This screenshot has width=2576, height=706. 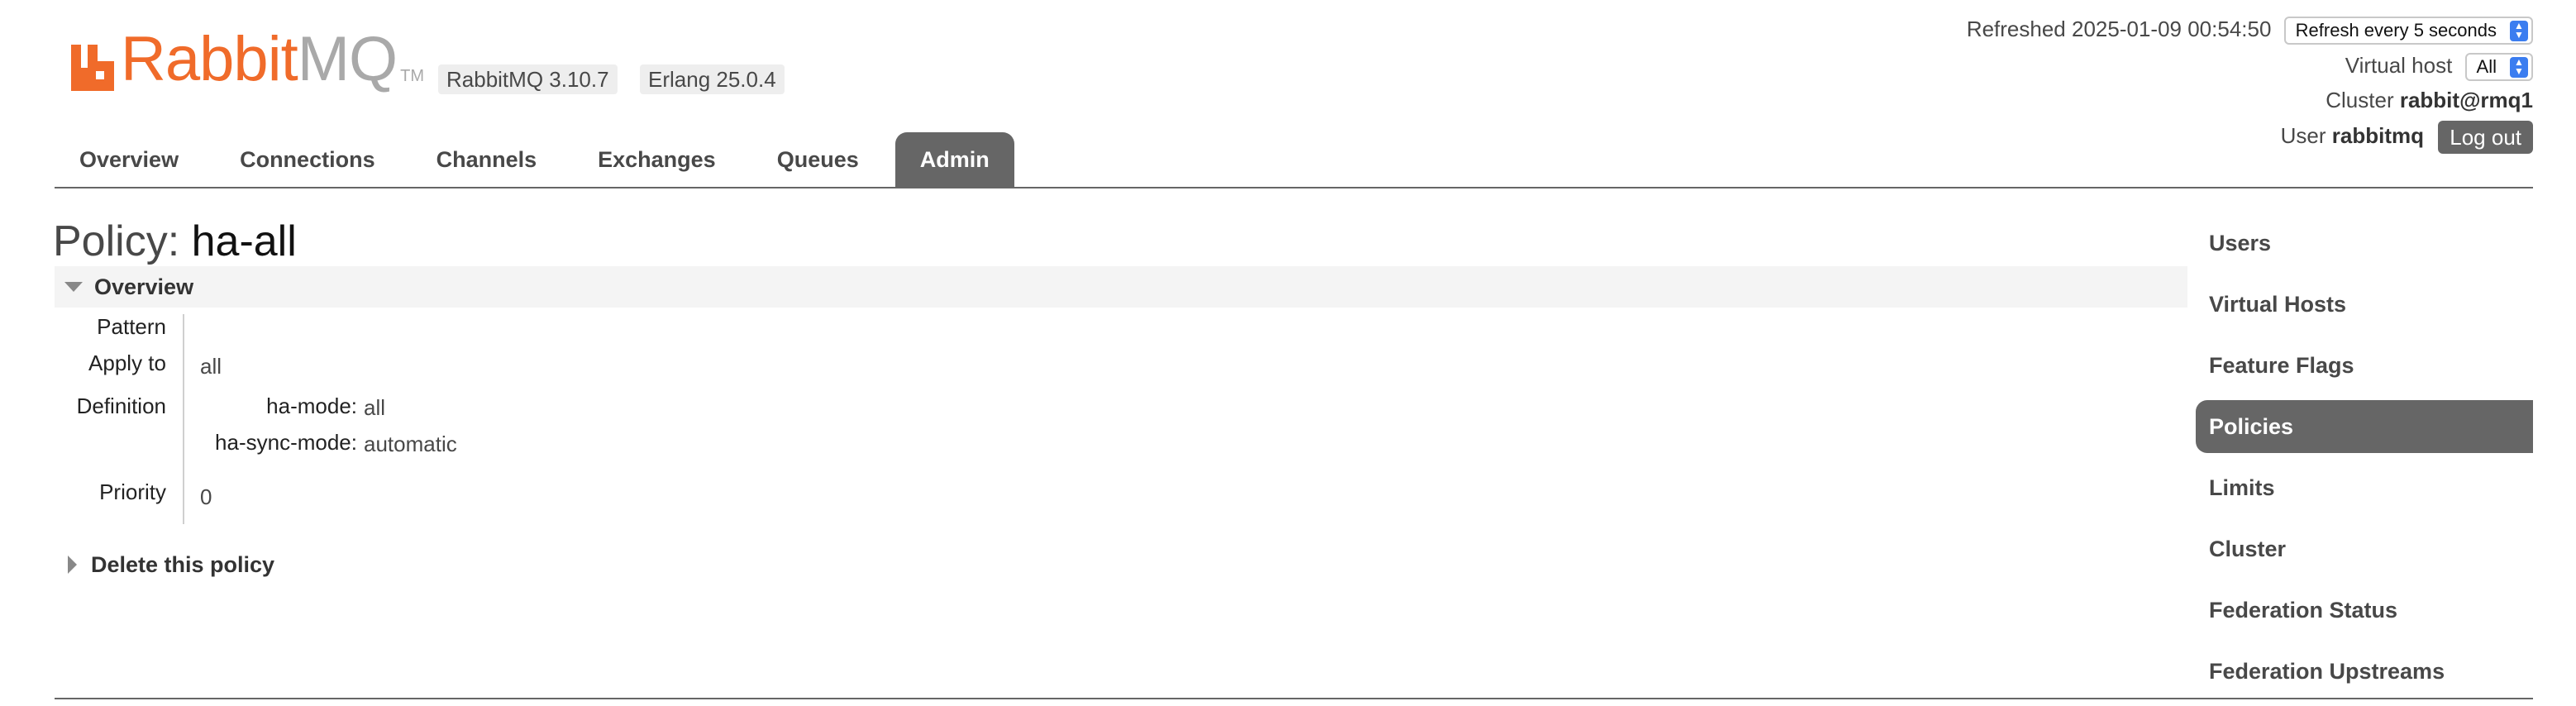 What do you see at coordinates (2378, 135) in the screenshot?
I see `user-name: rabbitmq` at bounding box center [2378, 135].